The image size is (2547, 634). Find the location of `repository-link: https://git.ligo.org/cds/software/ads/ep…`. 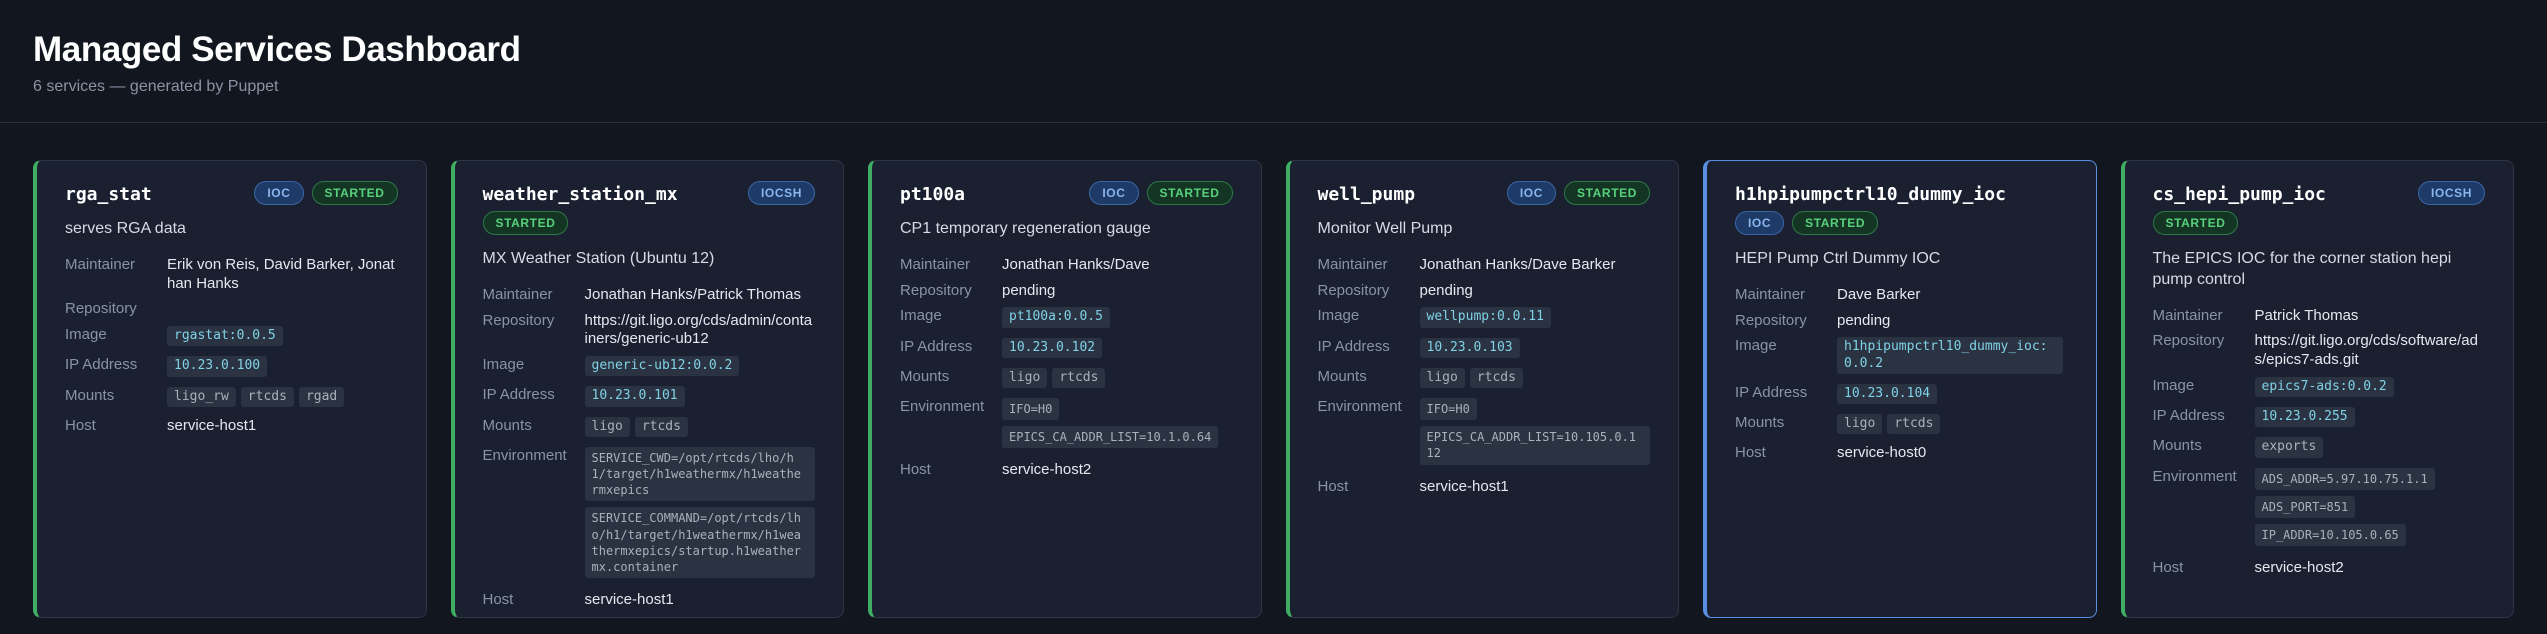

repository-link: https://git.ligo.org/cds/software/ads/ep… is located at coordinates (2366, 350).